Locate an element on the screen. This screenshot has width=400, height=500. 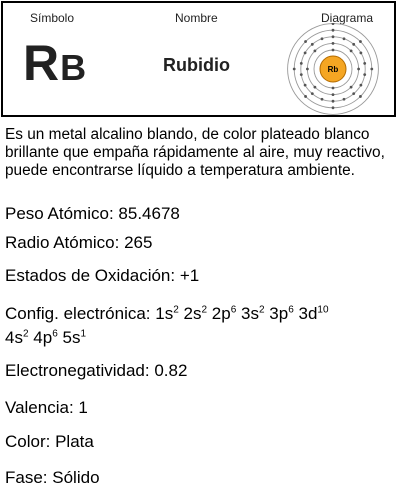
config-orbital: 1s is located at coordinates (164, 313).